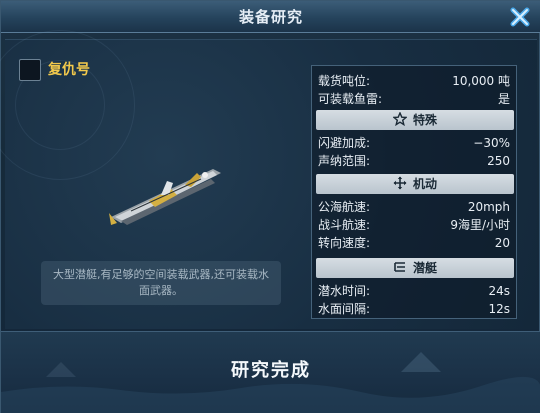 This screenshot has height=413, width=540. Describe the element at coordinates (344, 309) in the screenshot. I see `stat-label: 水面间隔:` at that location.